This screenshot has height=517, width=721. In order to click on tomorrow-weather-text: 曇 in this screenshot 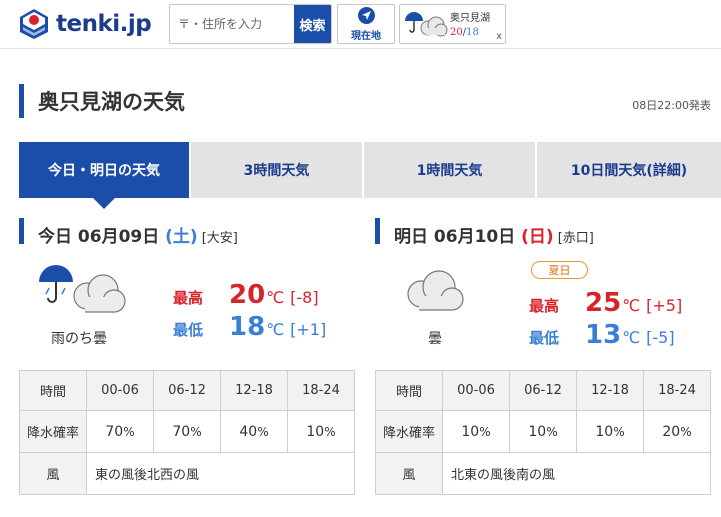, I will do `click(435, 339)`.